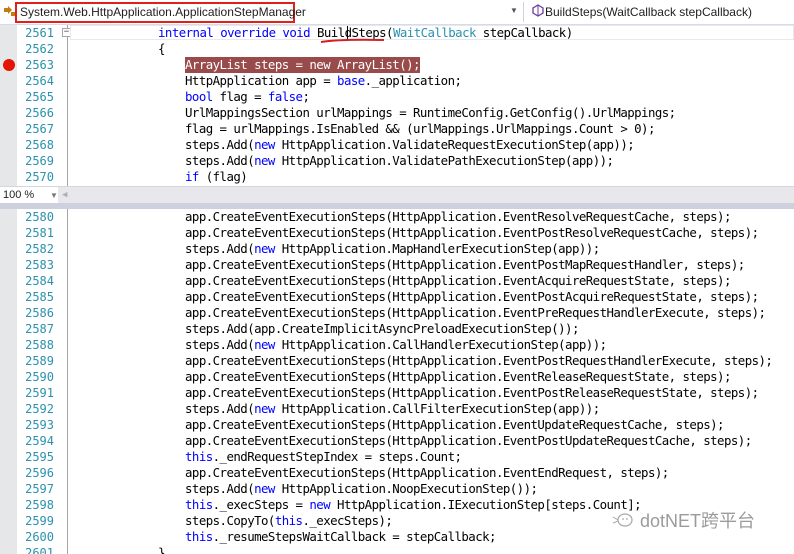 The height and width of the screenshot is (554, 794). I want to click on class-icon, so click(9, 11).